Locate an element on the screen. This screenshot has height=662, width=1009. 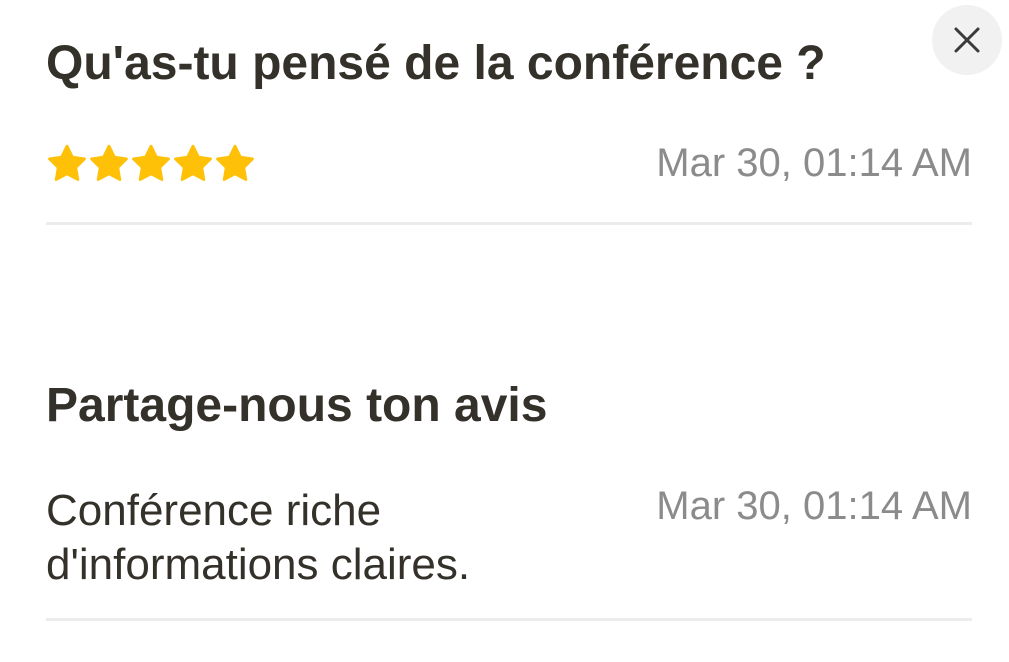
close-button is located at coordinates (967, 40).